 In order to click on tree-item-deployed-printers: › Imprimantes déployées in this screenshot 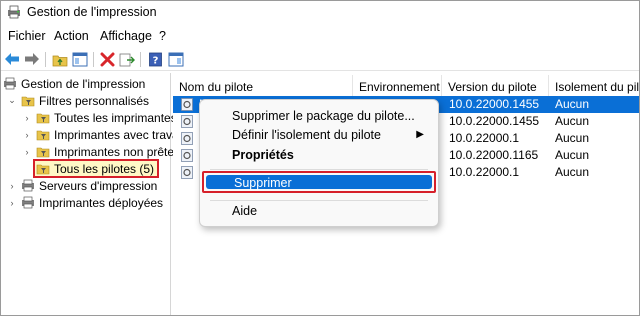, I will do `click(85, 202)`.